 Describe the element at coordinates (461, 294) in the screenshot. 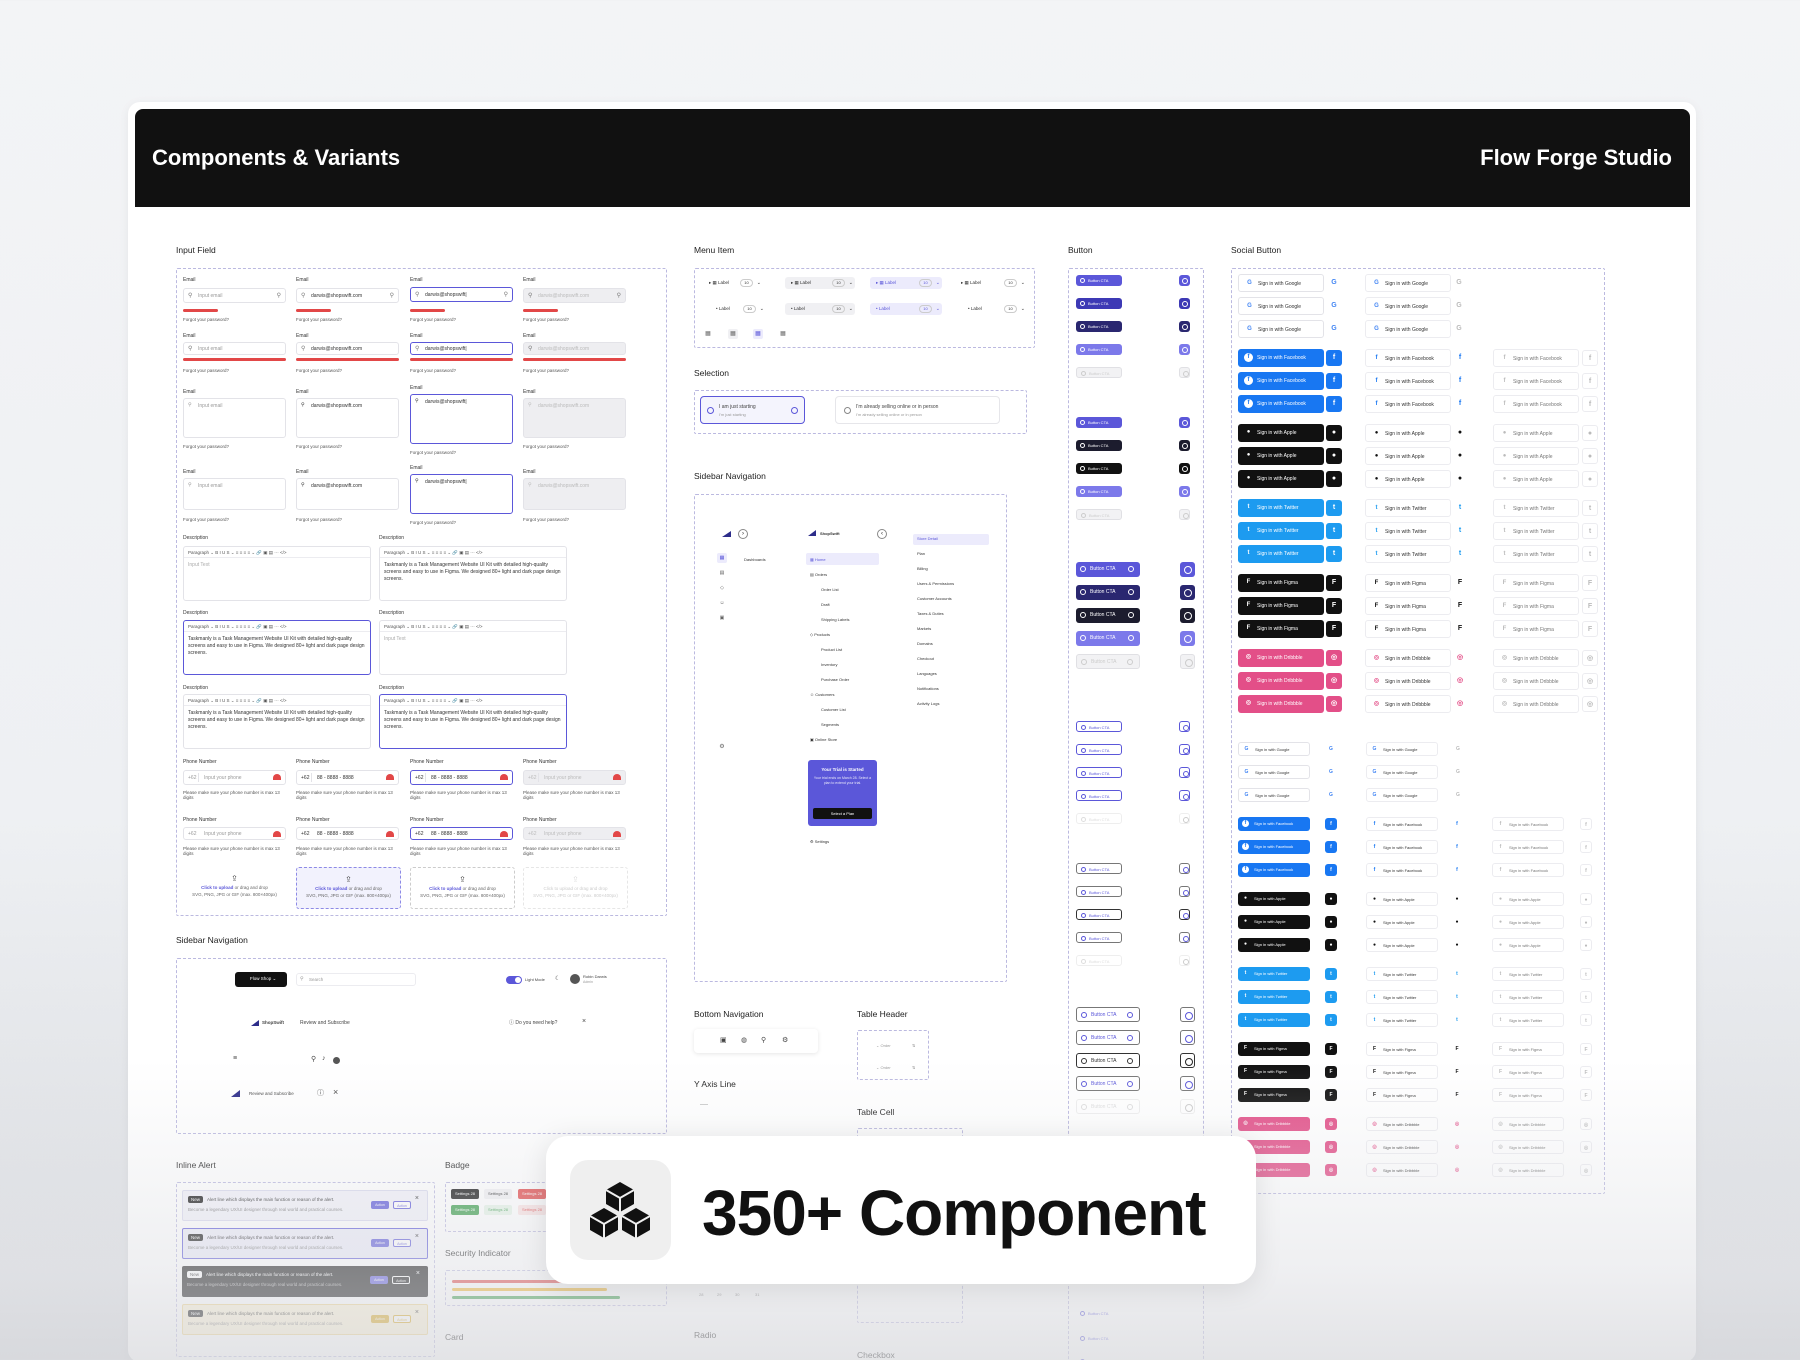

I see `email-input-focused: ⚲ darwis@shopswift| ⚲` at that location.